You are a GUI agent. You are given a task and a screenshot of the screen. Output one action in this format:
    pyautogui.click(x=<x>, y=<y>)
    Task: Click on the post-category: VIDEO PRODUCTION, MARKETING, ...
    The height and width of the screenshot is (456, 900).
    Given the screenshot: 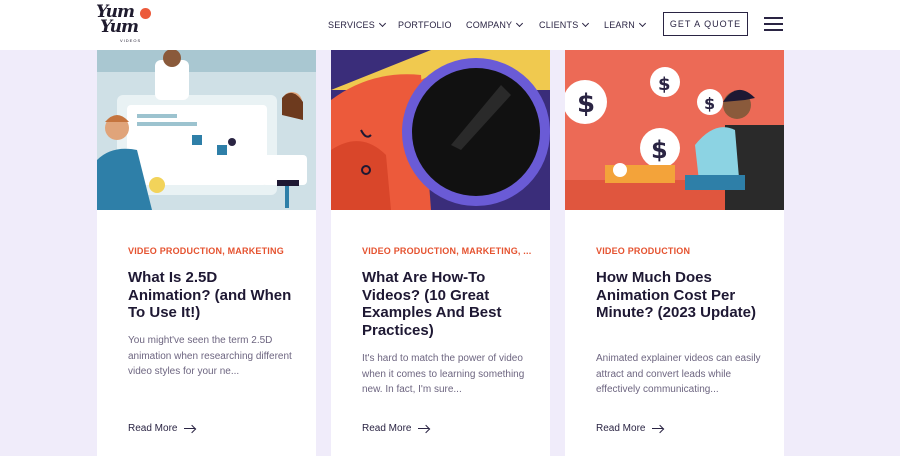 What is the action you would take?
    pyautogui.click(x=446, y=251)
    